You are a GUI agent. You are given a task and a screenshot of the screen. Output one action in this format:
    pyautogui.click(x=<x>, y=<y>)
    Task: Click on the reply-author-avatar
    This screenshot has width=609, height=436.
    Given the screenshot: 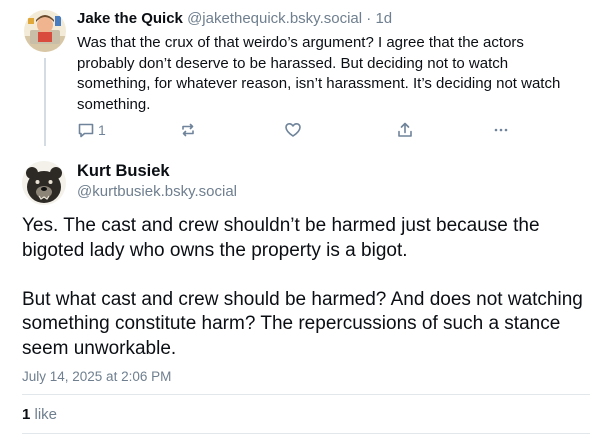 What is the action you would take?
    pyautogui.click(x=45, y=31)
    